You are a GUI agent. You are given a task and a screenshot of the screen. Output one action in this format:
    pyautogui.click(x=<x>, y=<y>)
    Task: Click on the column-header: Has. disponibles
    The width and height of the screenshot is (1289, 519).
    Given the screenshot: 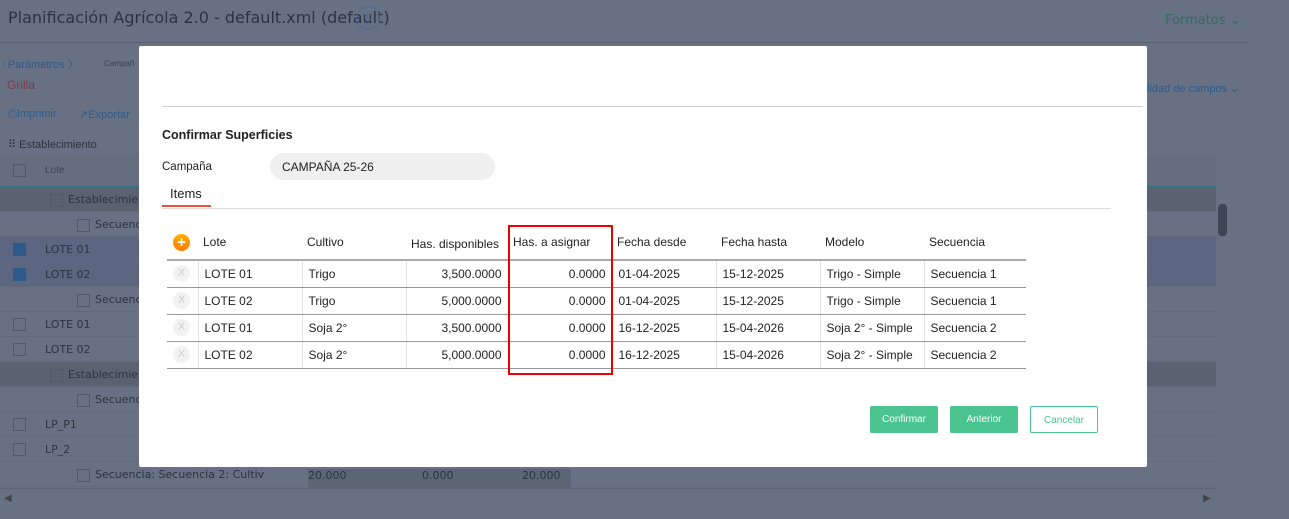 What is the action you would take?
    pyautogui.click(x=457, y=243)
    